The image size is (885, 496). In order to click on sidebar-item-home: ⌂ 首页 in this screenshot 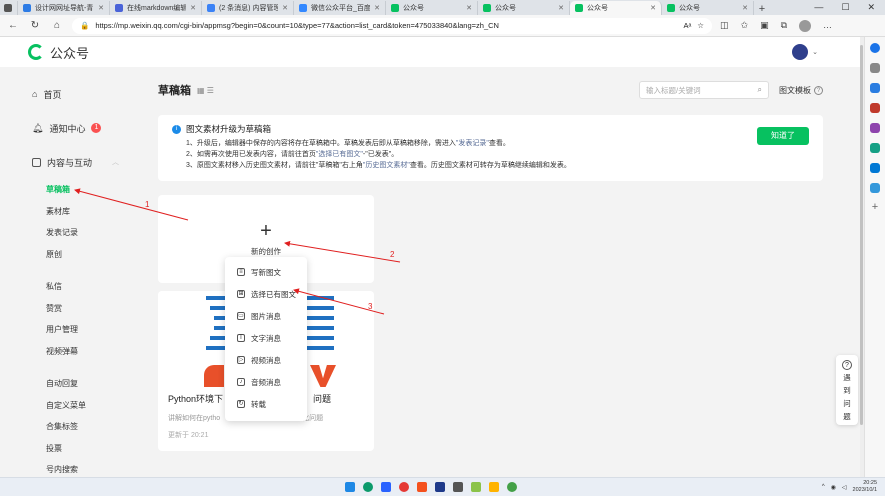, I will do `click(75, 94)`.